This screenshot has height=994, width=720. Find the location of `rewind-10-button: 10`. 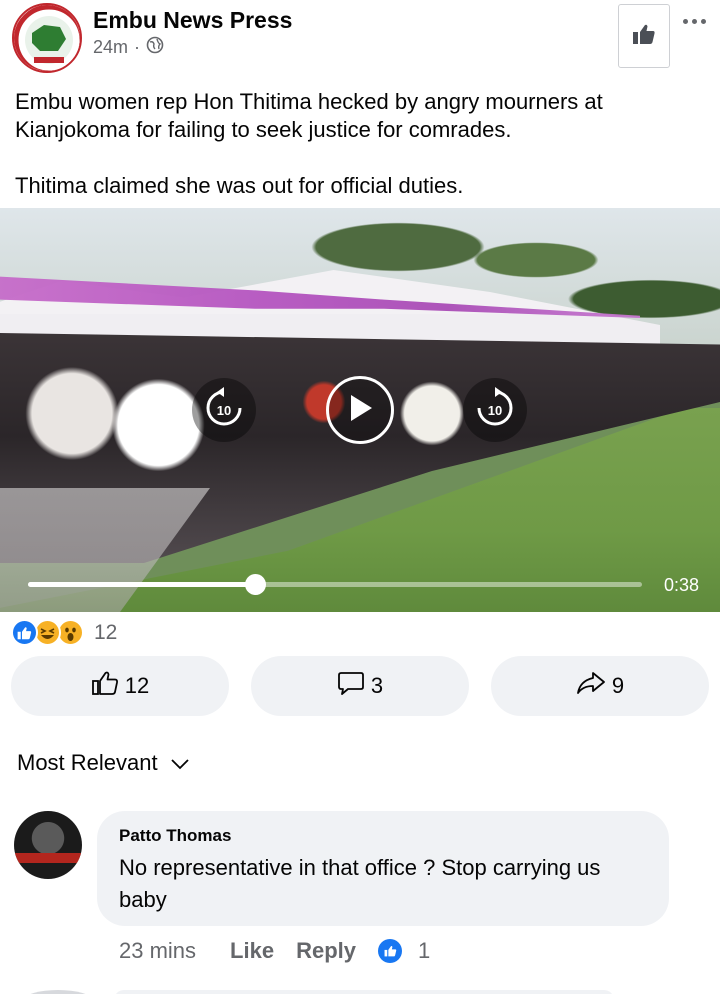

rewind-10-button: 10 is located at coordinates (224, 410).